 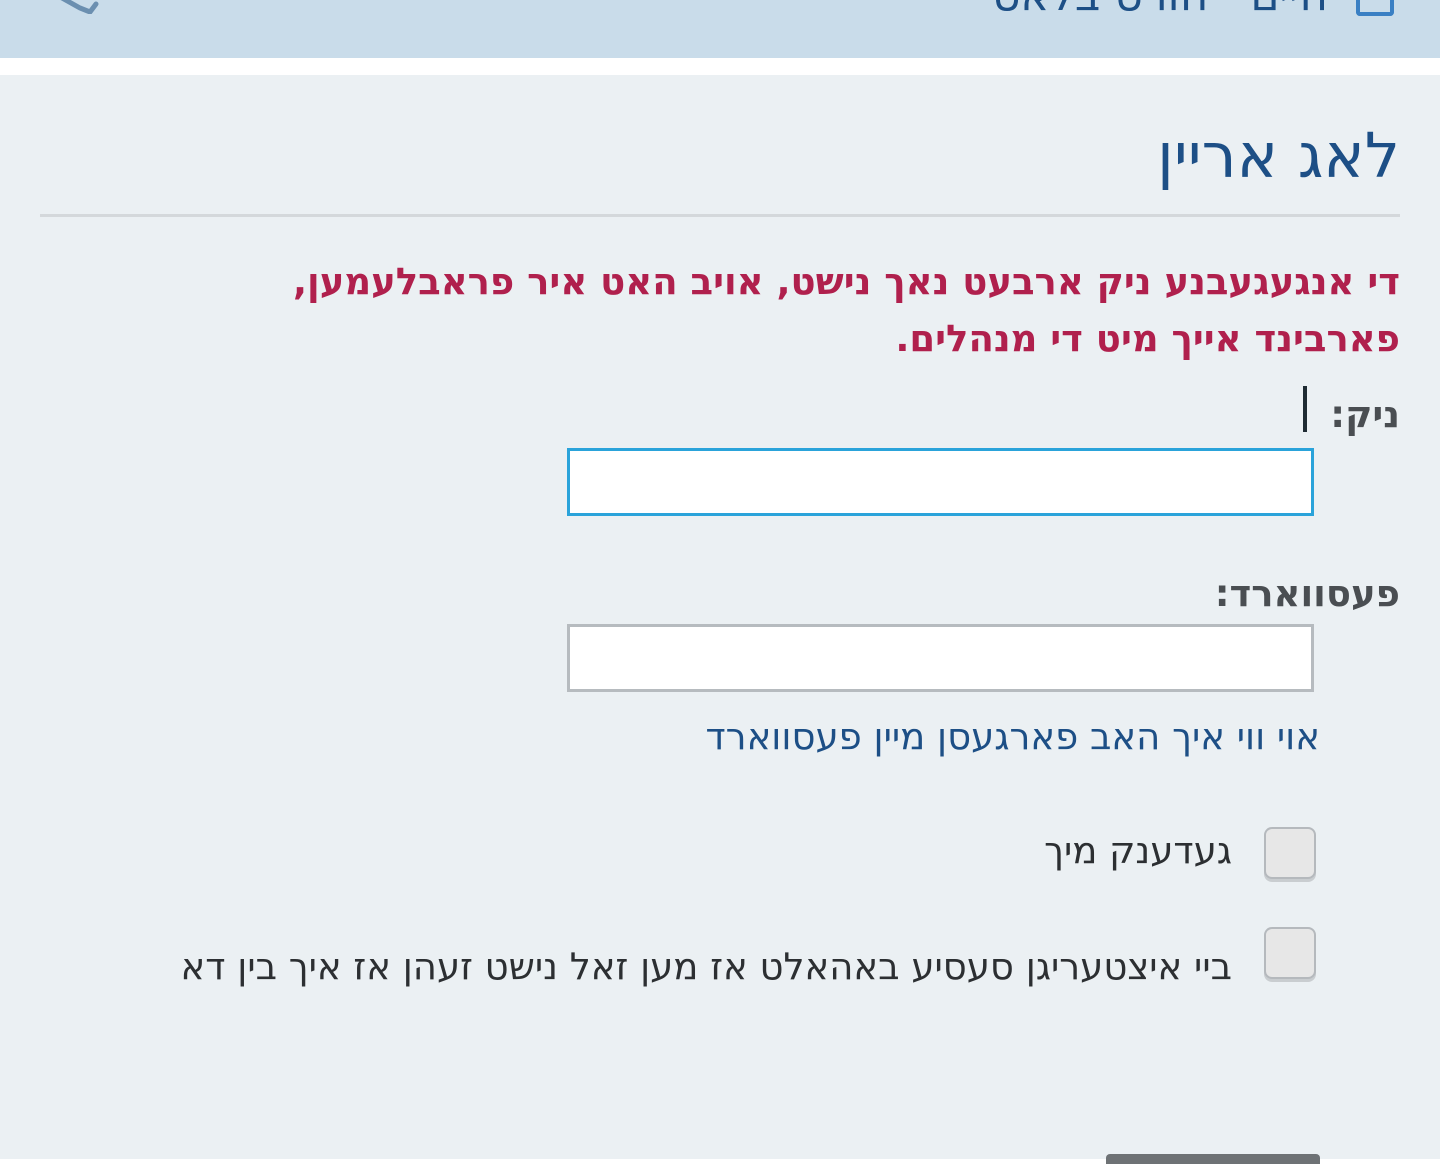 I want to click on header-title: היים · הורט בלאט, so click(x=1160, y=10).